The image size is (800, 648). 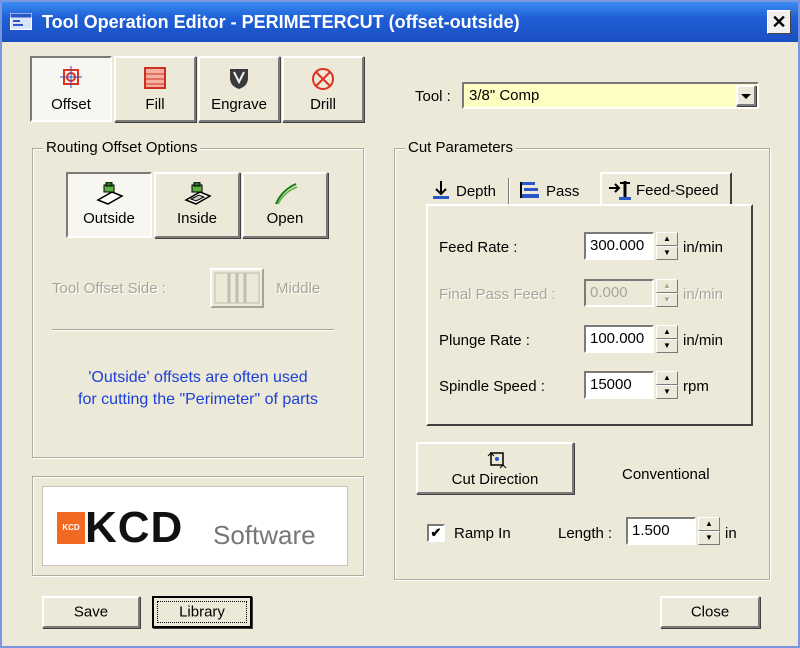 What do you see at coordinates (109, 218) in the screenshot?
I see `routing-outside-label: Outside` at bounding box center [109, 218].